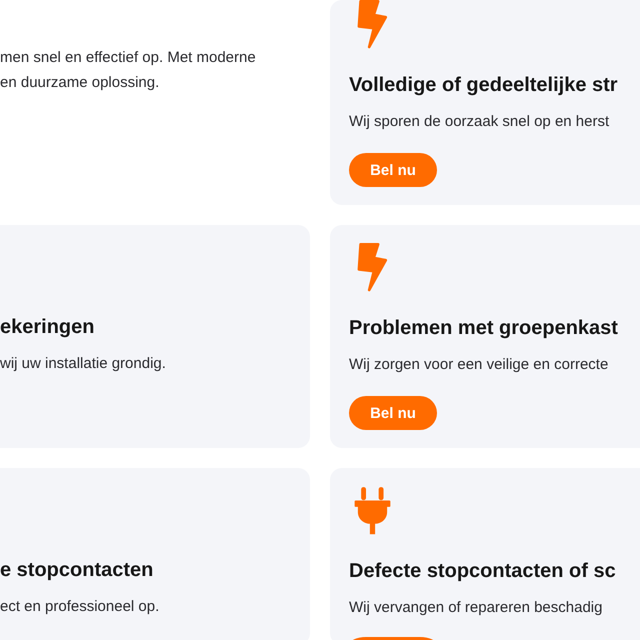 This screenshot has width=640, height=640. I want to click on card-title: ekeringen, so click(47, 327).